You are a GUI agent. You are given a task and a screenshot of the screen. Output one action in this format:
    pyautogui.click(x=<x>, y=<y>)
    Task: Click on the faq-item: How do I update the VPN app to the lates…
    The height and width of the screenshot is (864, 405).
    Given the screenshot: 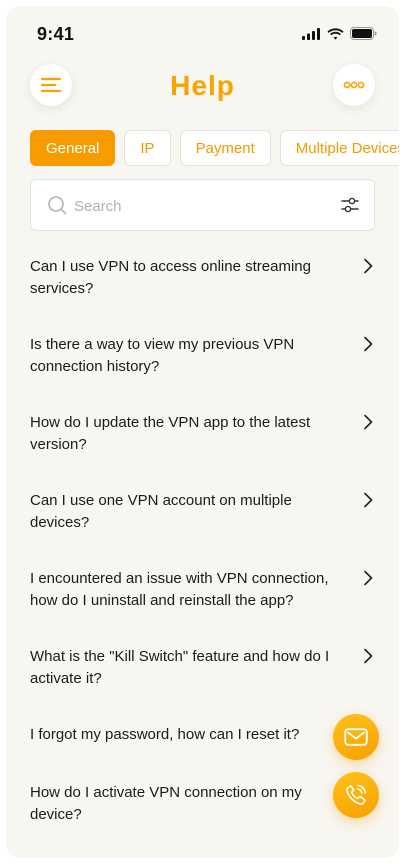 What is the action you would take?
    pyautogui.click(x=202, y=439)
    